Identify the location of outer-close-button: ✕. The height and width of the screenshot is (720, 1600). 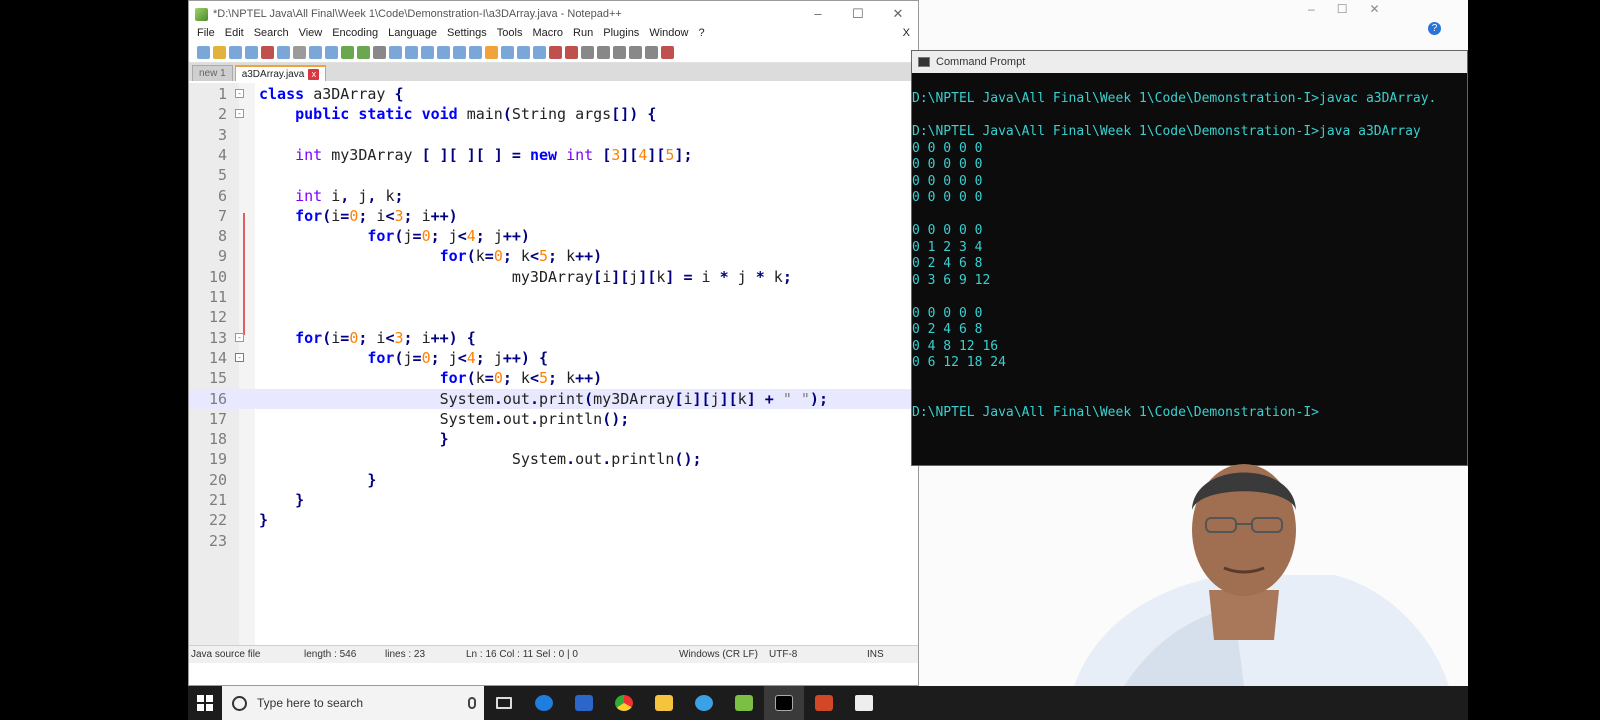
(1374, 9).